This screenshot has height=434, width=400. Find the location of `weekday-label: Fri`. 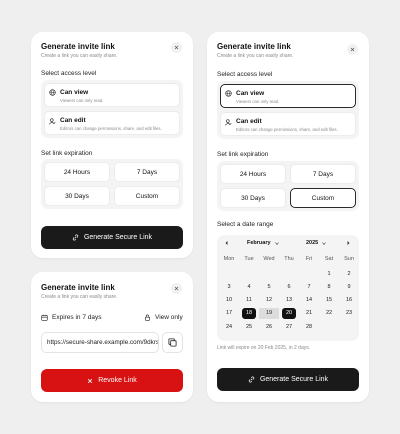

weekday-label: Fri is located at coordinates (309, 259).